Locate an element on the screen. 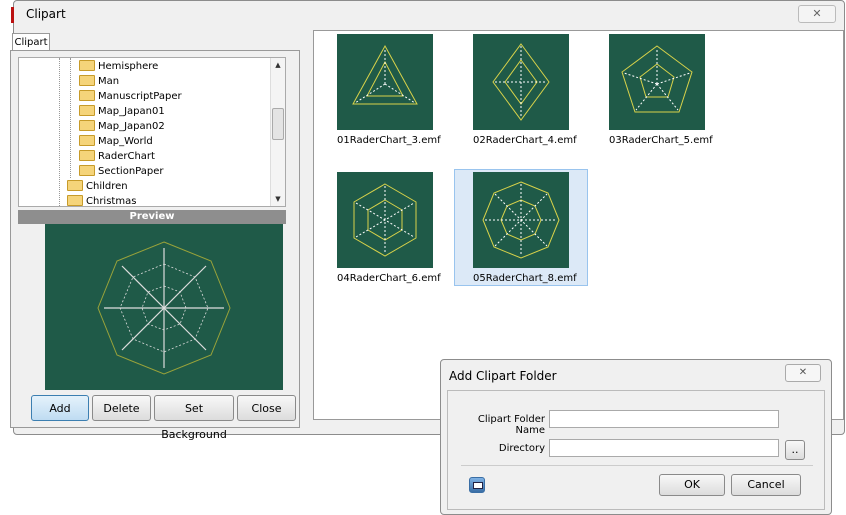 Image resolution: width=846 pixels, height=515 pixels. tree-scrollbar: ▲ ▼ is located at coordinates (277, 132).